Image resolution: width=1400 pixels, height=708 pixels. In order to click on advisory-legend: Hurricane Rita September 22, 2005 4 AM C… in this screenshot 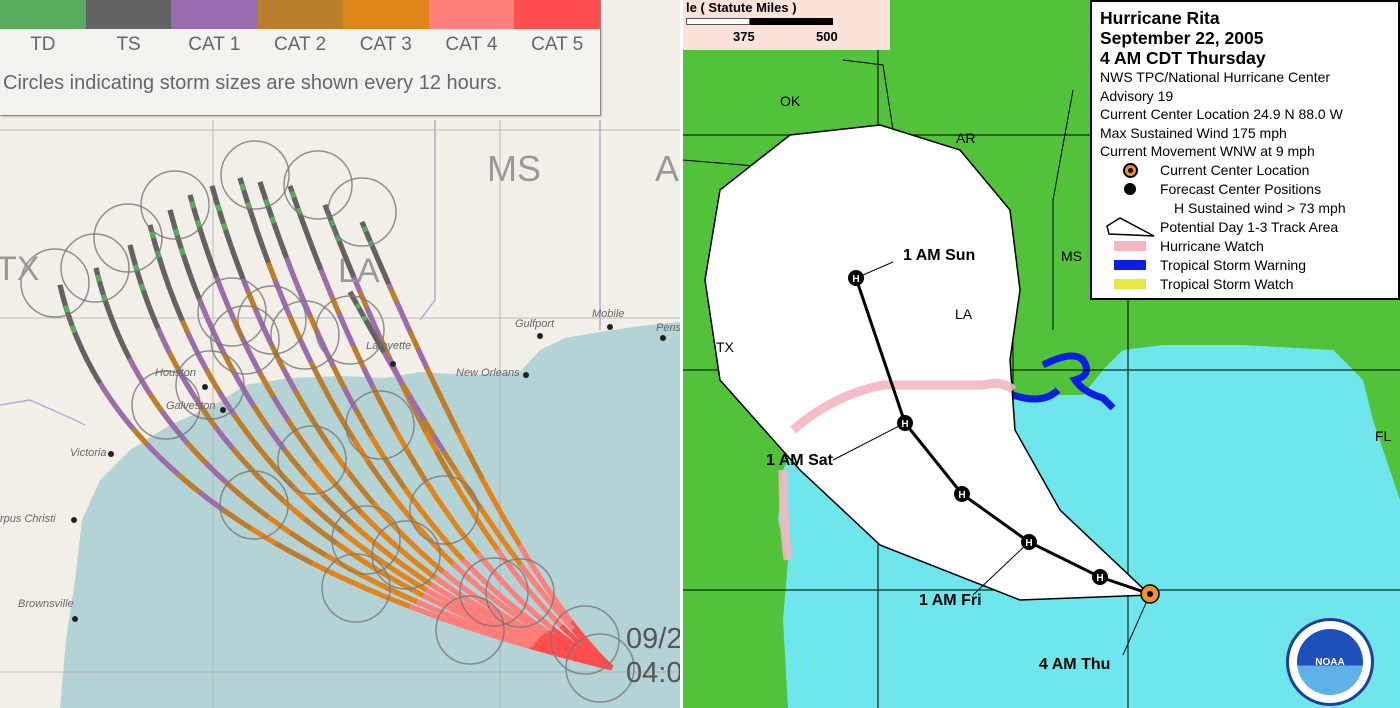, I will do `click(1245, 150)`.